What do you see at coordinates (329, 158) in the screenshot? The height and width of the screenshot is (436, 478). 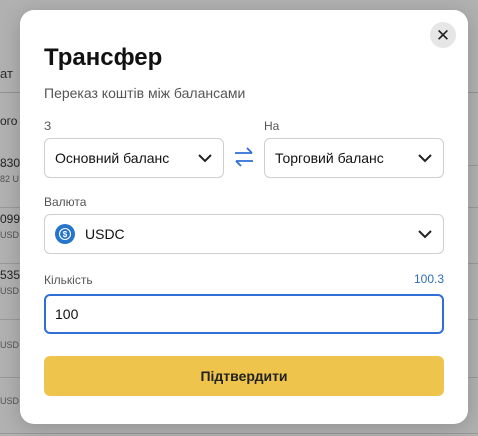 I see `to-balance-value: Торговий баланс` at bounding box center [329, 158].